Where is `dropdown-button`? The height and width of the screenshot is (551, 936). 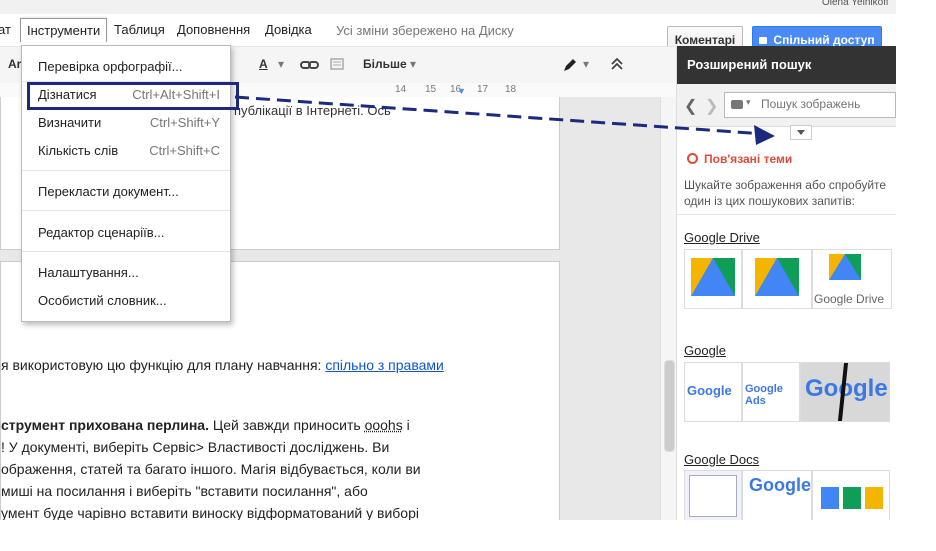
dropdown-button is located at coordinates (801, 132).